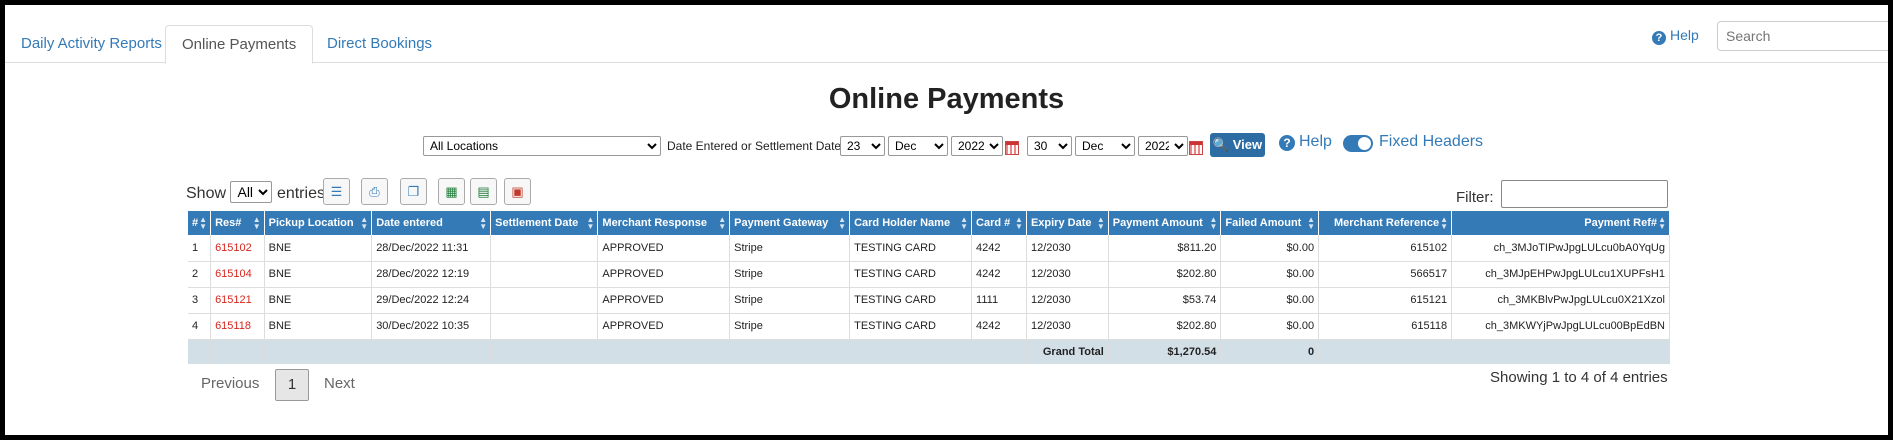 This screenshot has height=440, width=1893. Describe the element at coordinates (374, 191) in the screenshot. I see `print-button: ⎙` at that location.